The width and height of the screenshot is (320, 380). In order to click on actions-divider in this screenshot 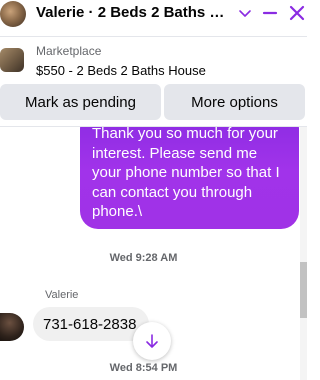, I will do `click(153, 126)`.